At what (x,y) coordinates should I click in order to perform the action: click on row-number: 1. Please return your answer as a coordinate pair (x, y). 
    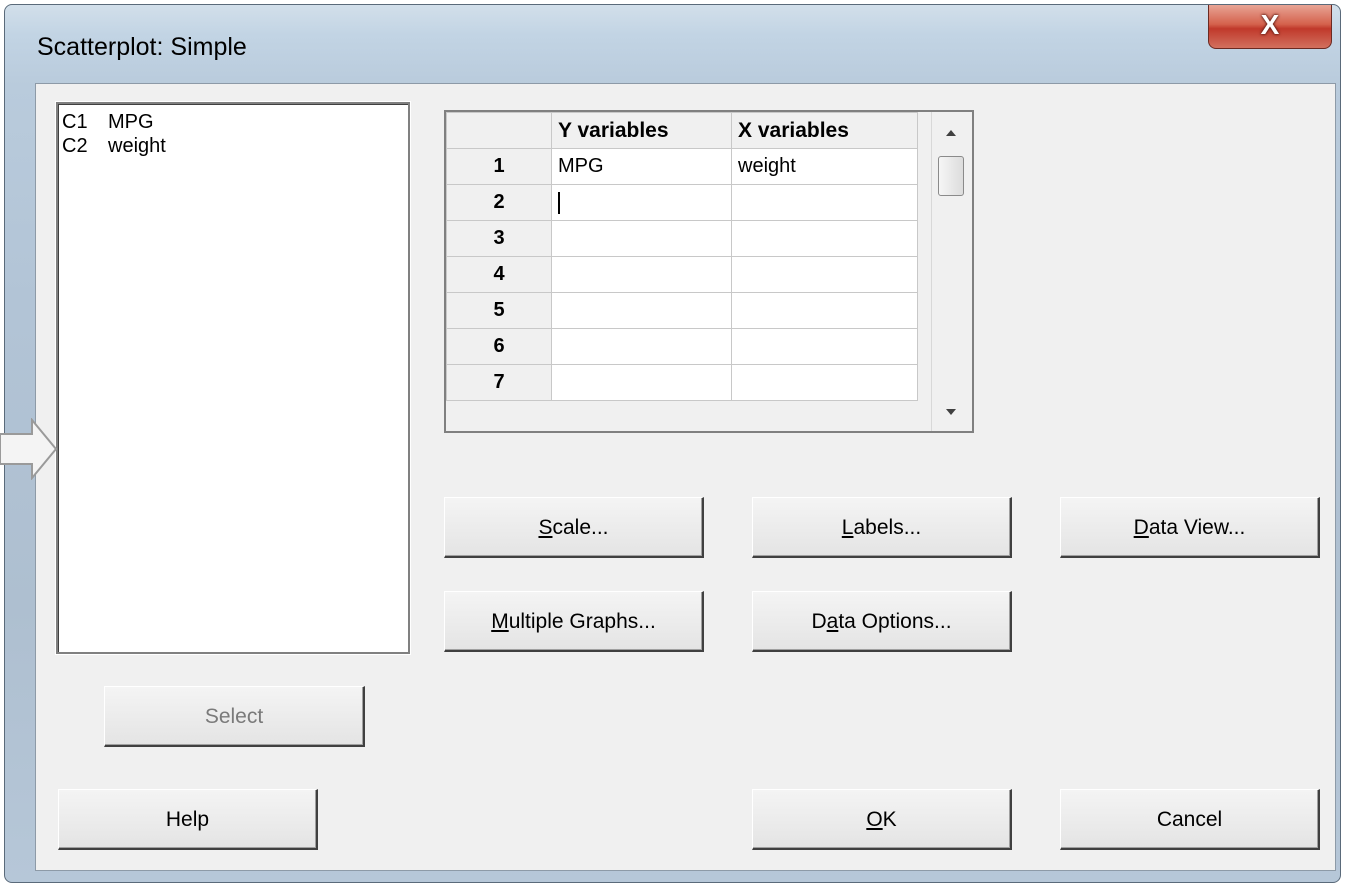
    Looking at the image, I should click on (499, 166).